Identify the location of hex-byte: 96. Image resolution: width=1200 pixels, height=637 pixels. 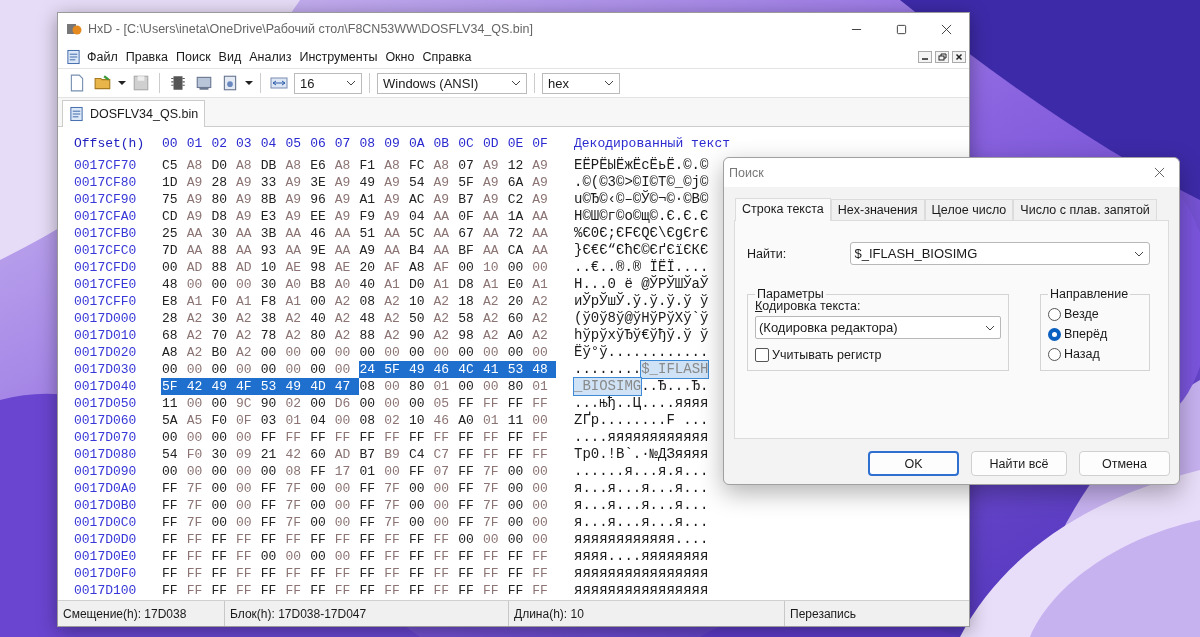
(321, 199).